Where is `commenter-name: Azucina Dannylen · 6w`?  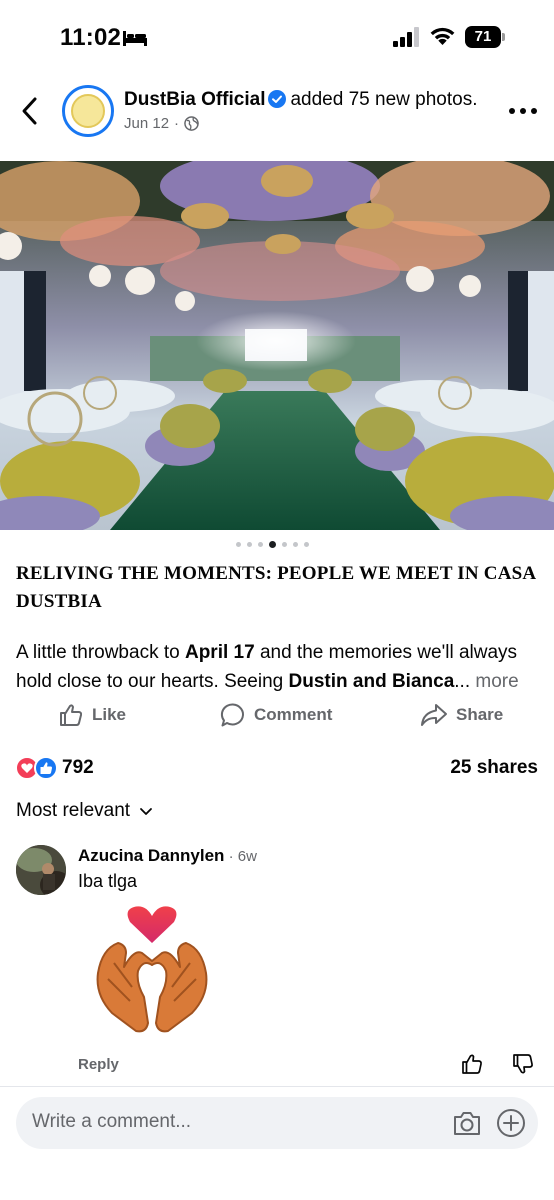
commenter-name: Azucina Dannylen · 6w is located at coordinates (167, 856).